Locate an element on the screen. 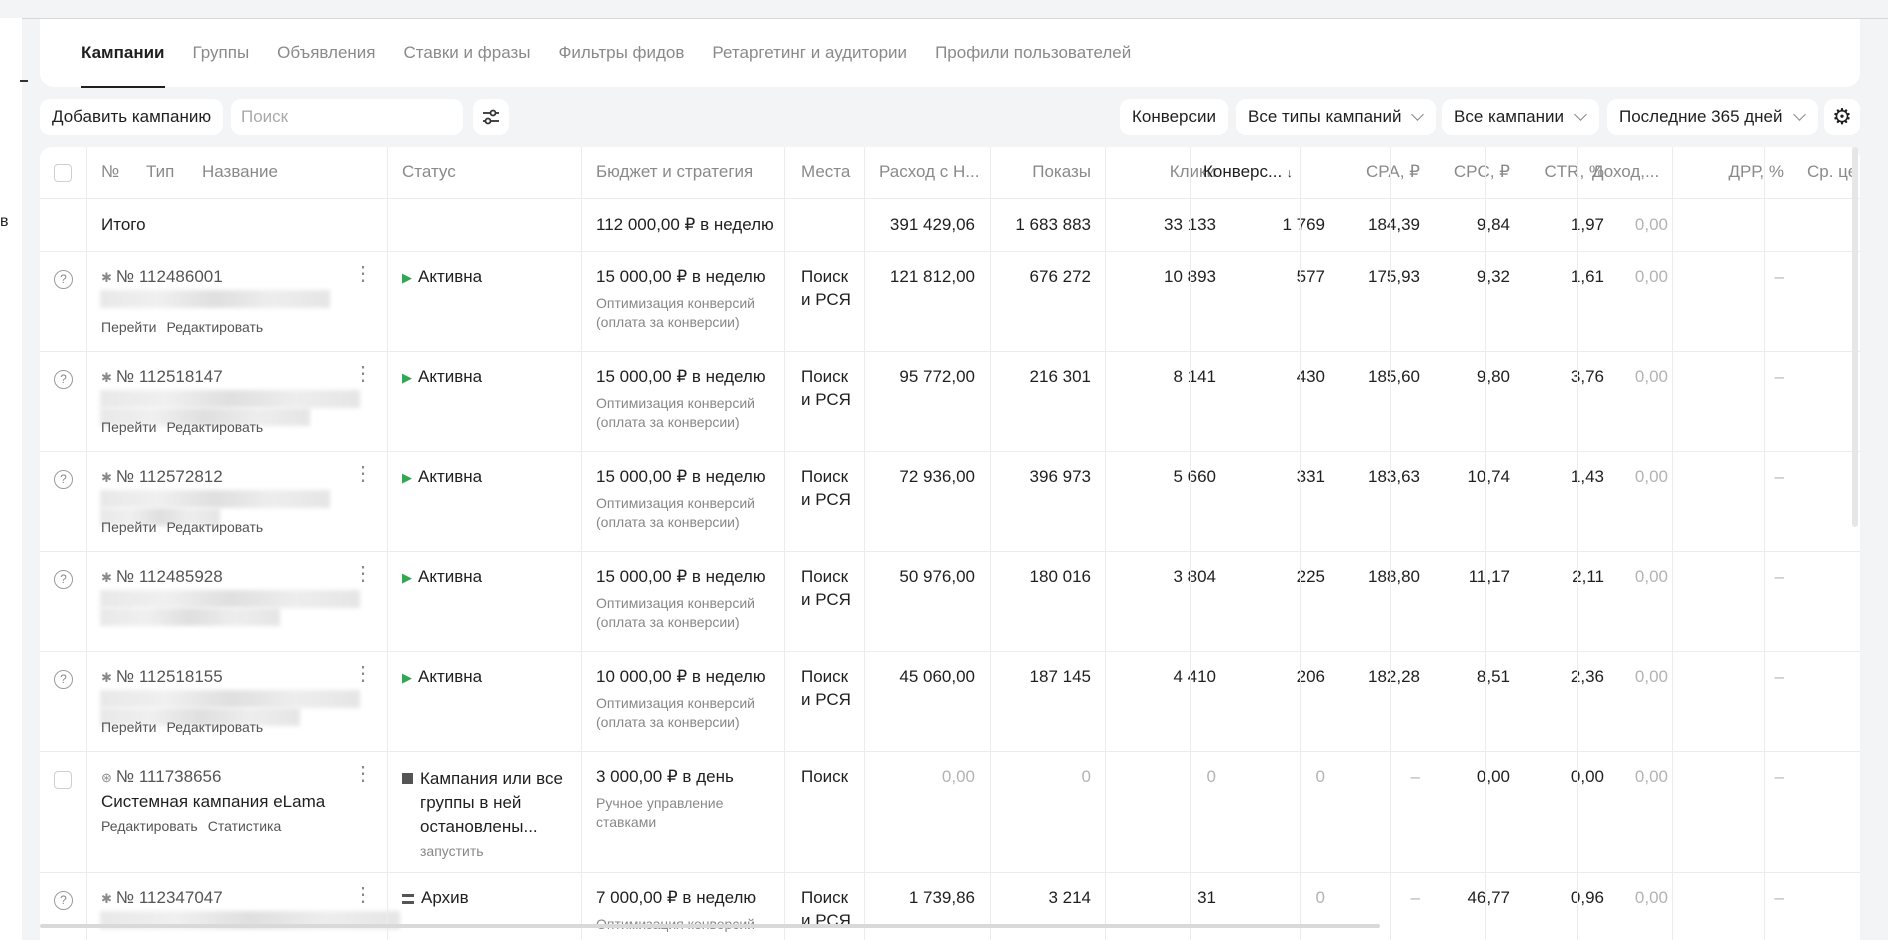 This screenshot has width=1888, height=940. tab-retargeting: Ретаргетинг и аудитории is located at coordinates (809, 54).